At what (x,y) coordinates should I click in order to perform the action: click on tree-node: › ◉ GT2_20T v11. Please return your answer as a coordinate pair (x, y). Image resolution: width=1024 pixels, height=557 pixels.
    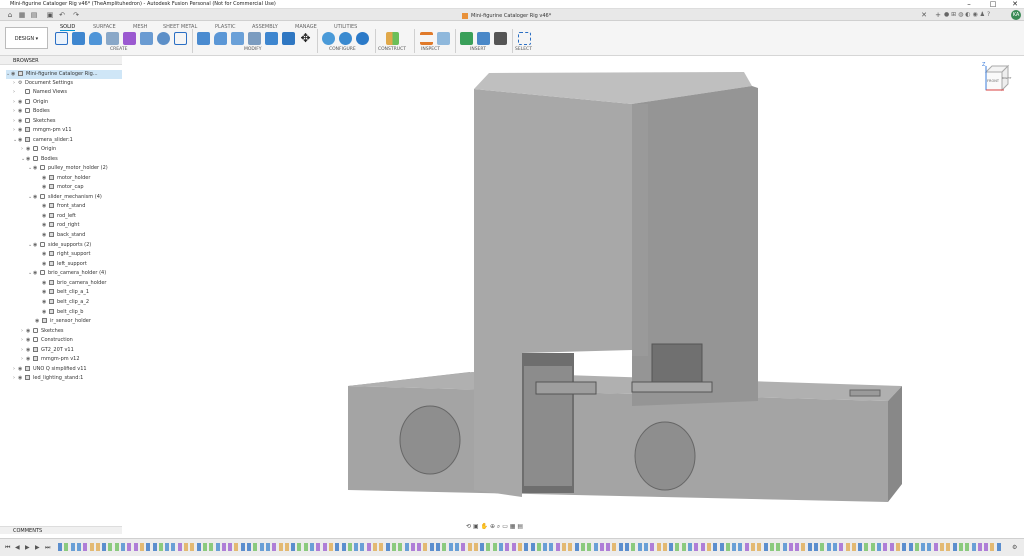
    Looking at the image, I should click on (47, 350).